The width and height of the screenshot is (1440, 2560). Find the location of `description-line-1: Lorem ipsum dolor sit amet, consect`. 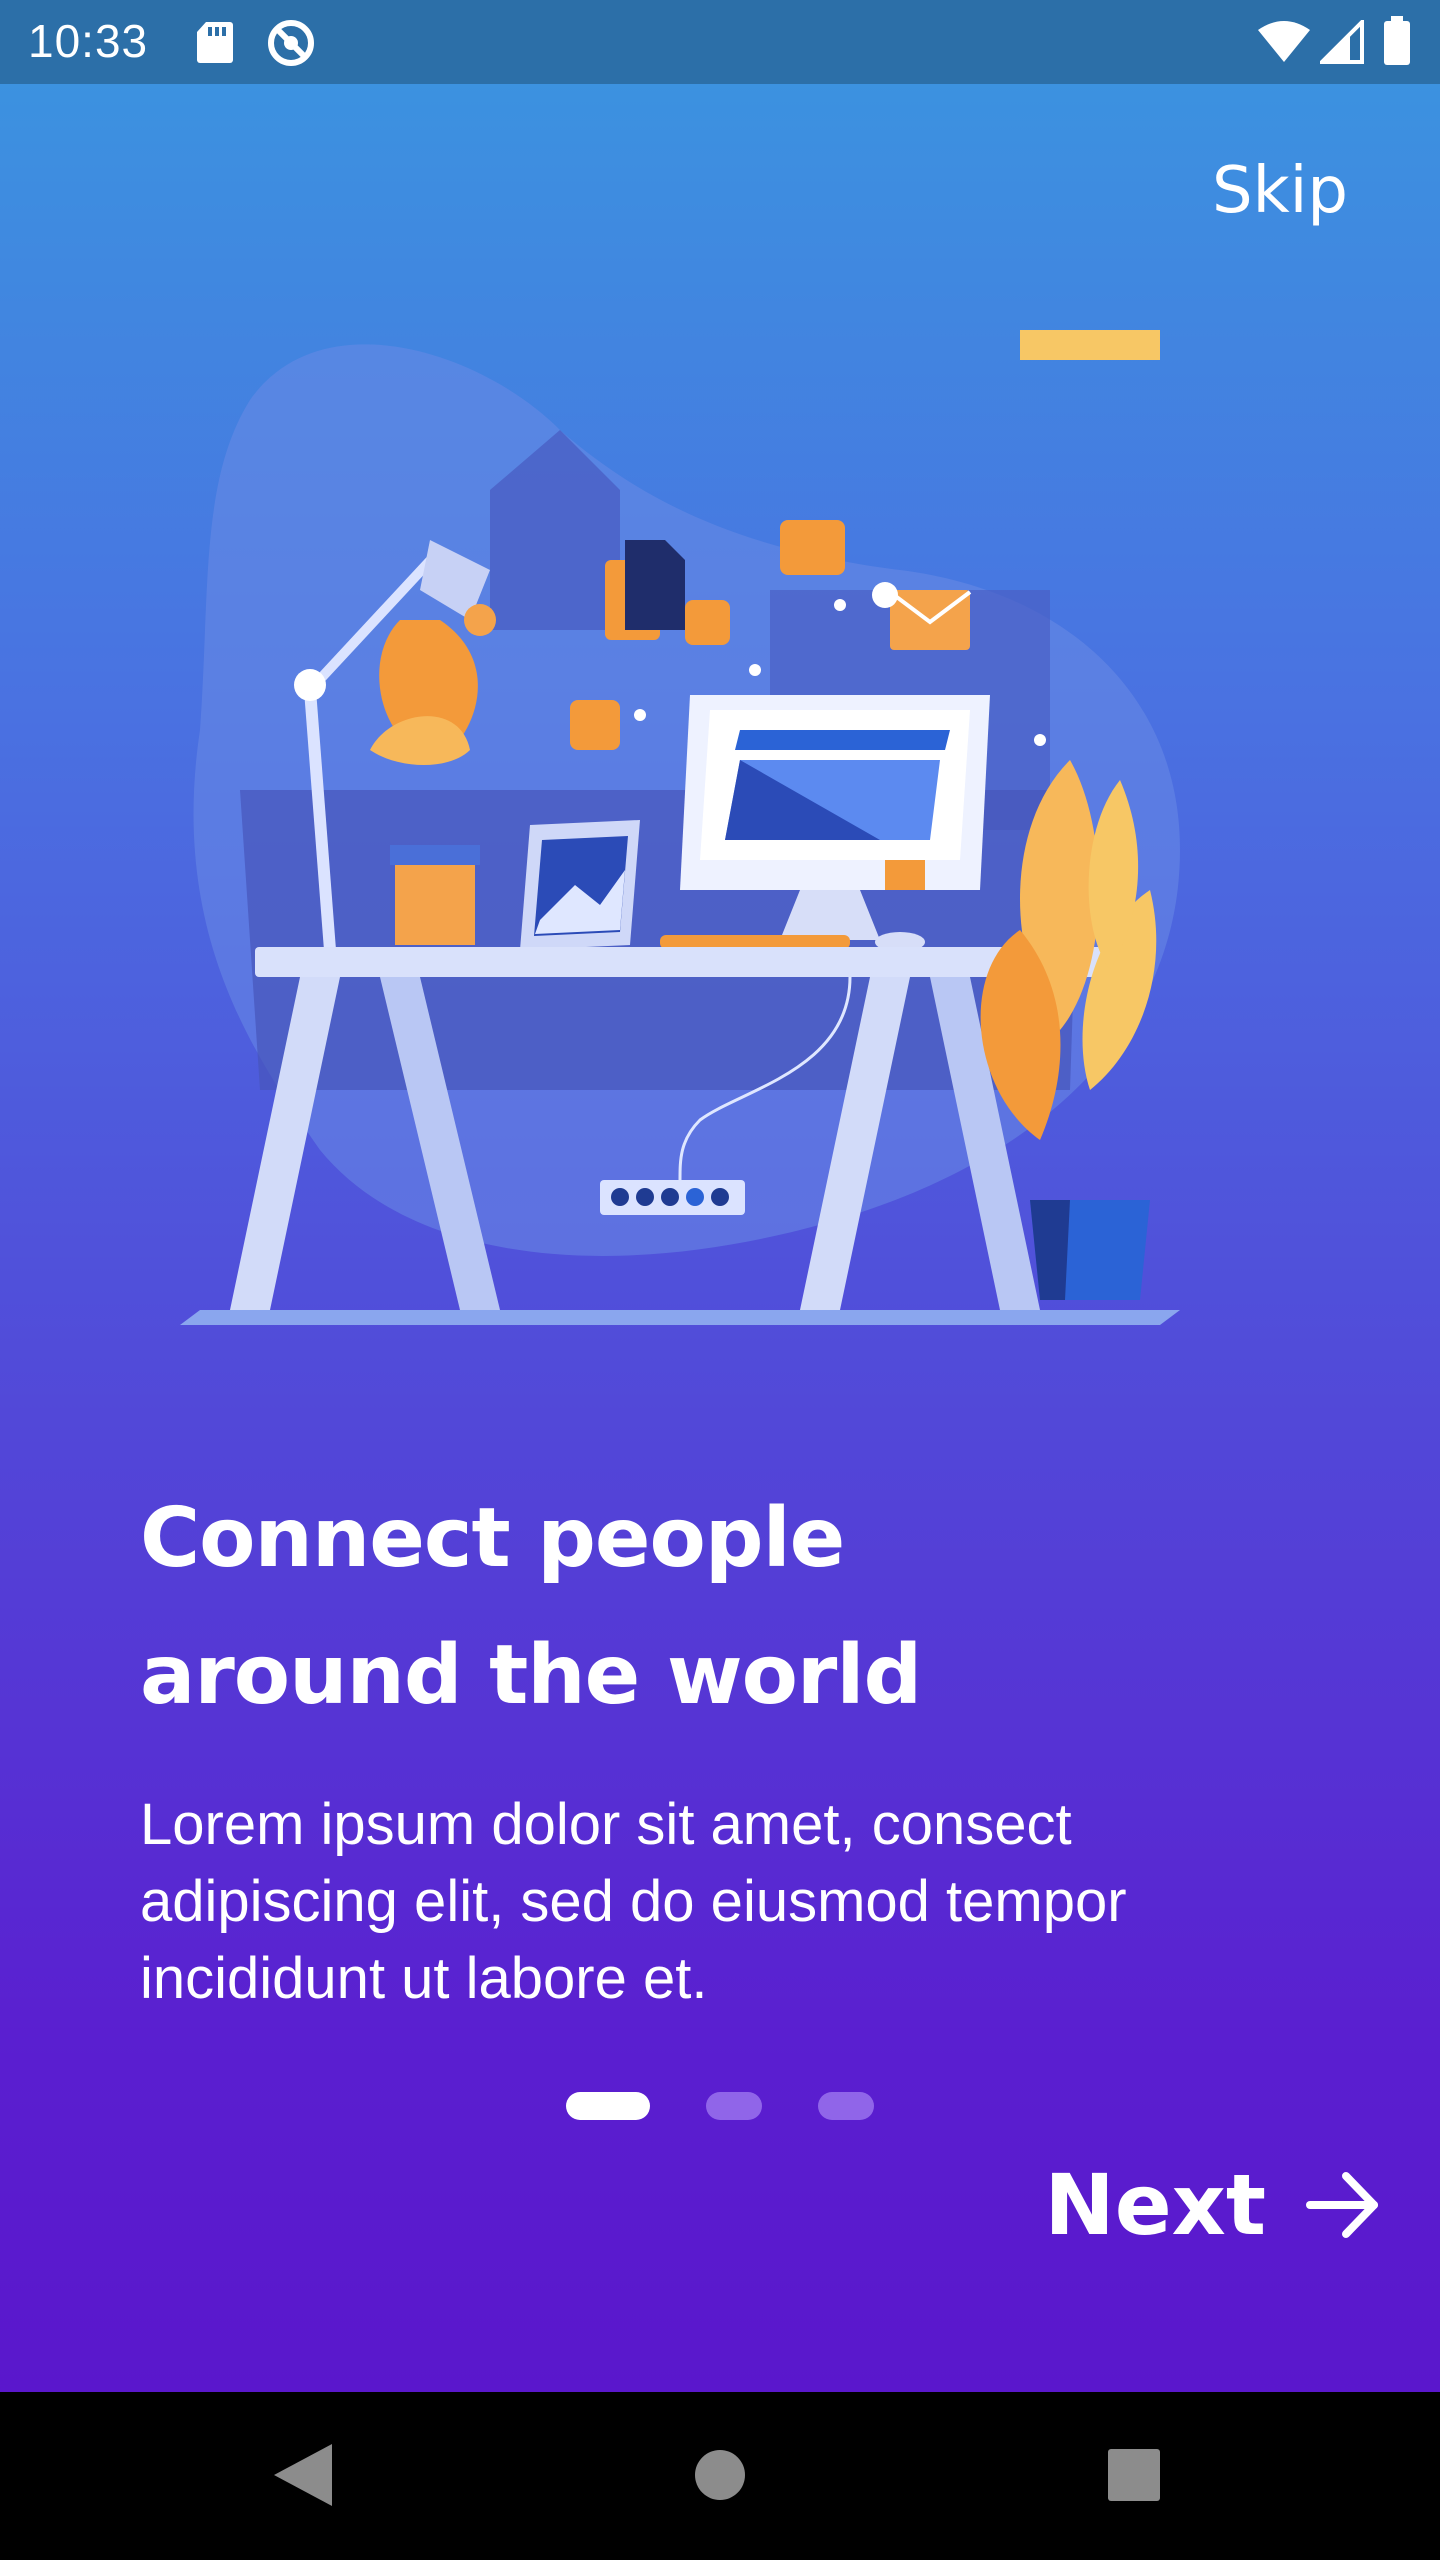

description-line-1: Lorem ipsum dolor sit amet, consect is located at coordinates (606, 1824).